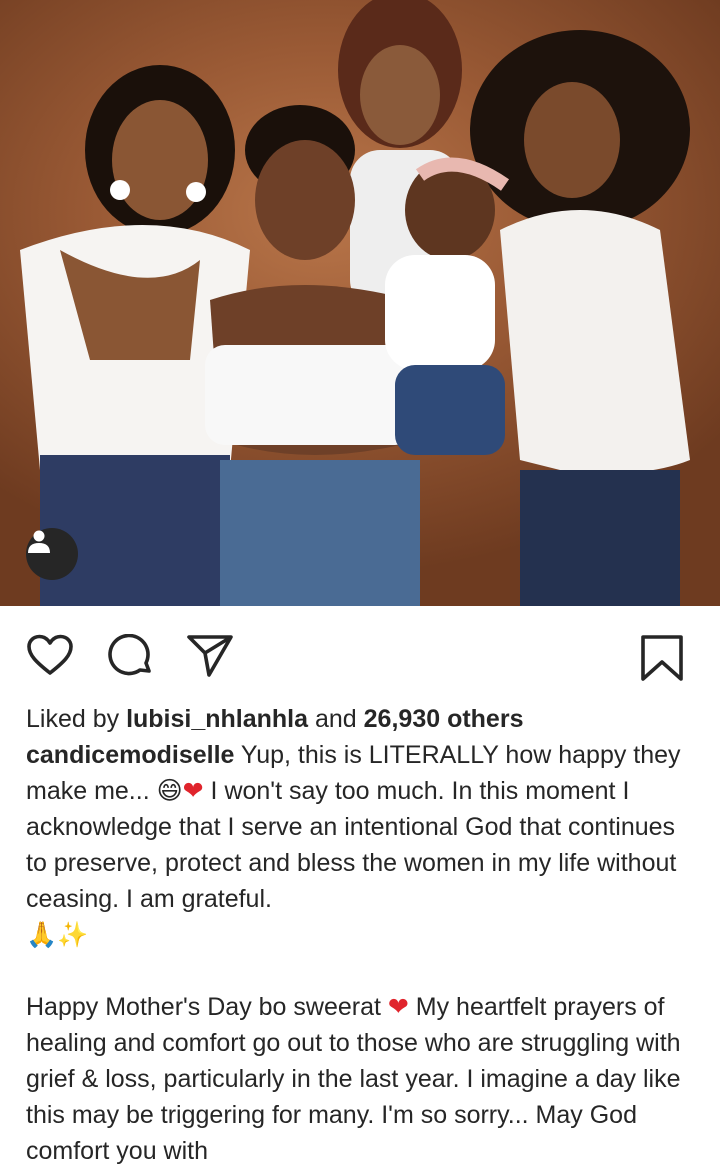  I want to click on send-icon, so click(210, 656).